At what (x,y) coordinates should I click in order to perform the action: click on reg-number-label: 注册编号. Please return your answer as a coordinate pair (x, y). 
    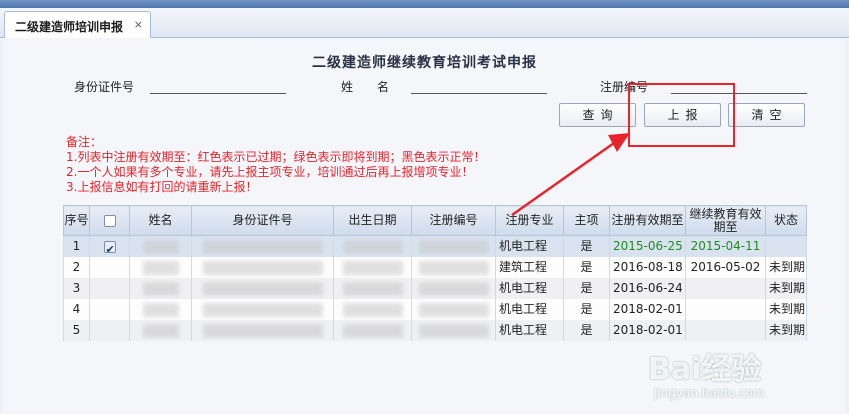
    Looking at the image, I should click on (624, 87).